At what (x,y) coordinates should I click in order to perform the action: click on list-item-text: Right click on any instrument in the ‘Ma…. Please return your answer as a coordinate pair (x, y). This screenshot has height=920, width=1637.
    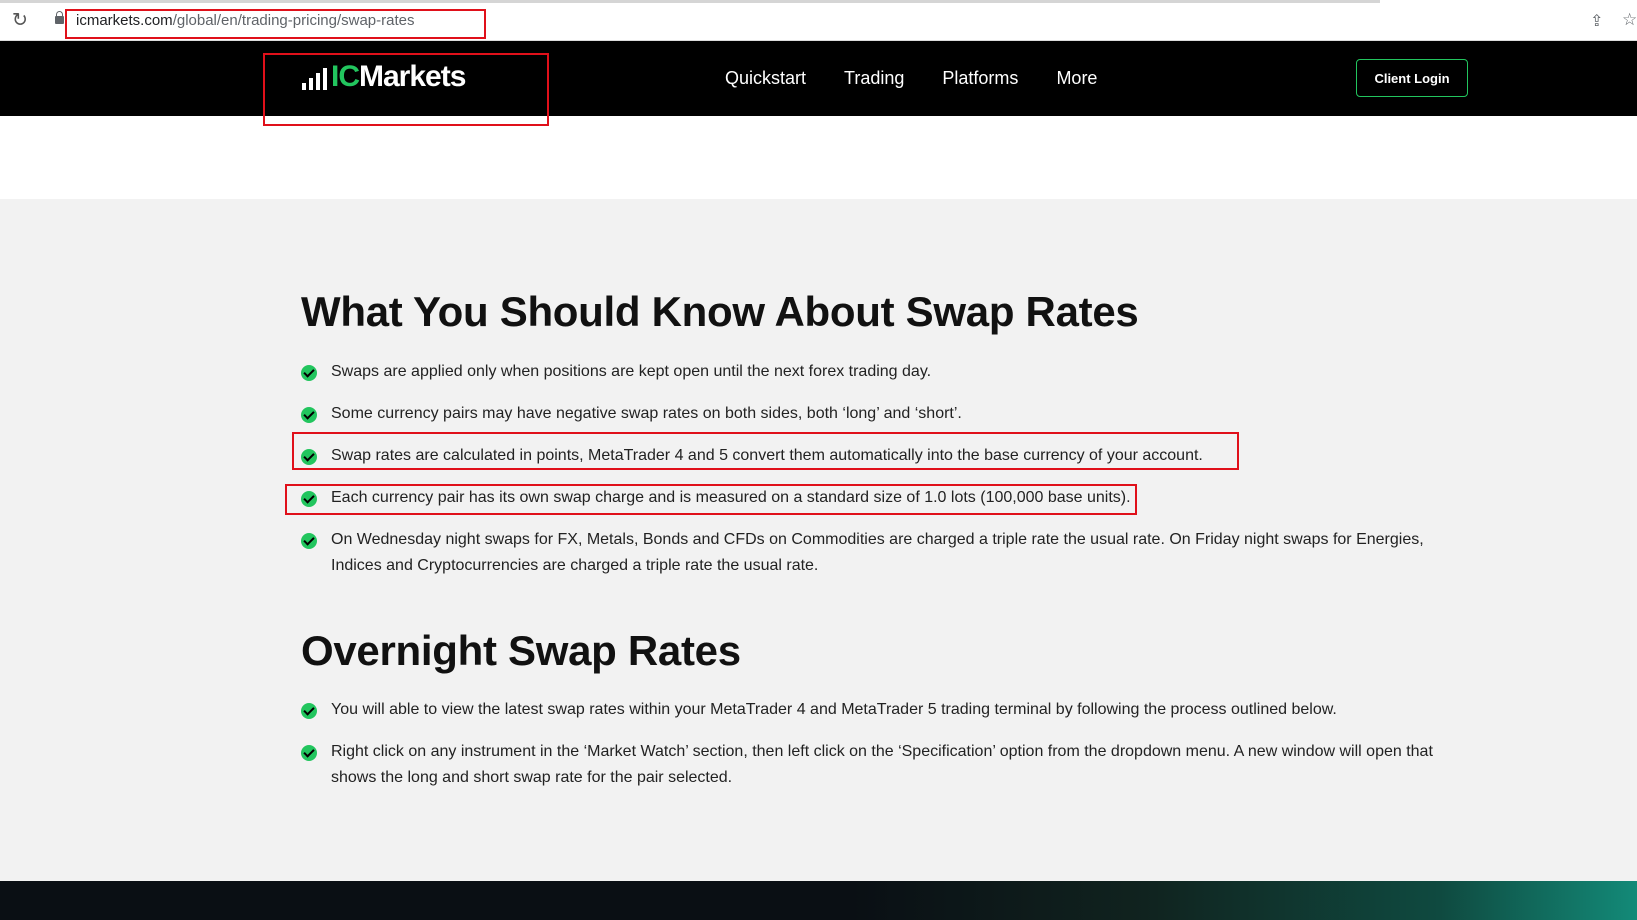
    Looking at the image, I should click on (882, 764).